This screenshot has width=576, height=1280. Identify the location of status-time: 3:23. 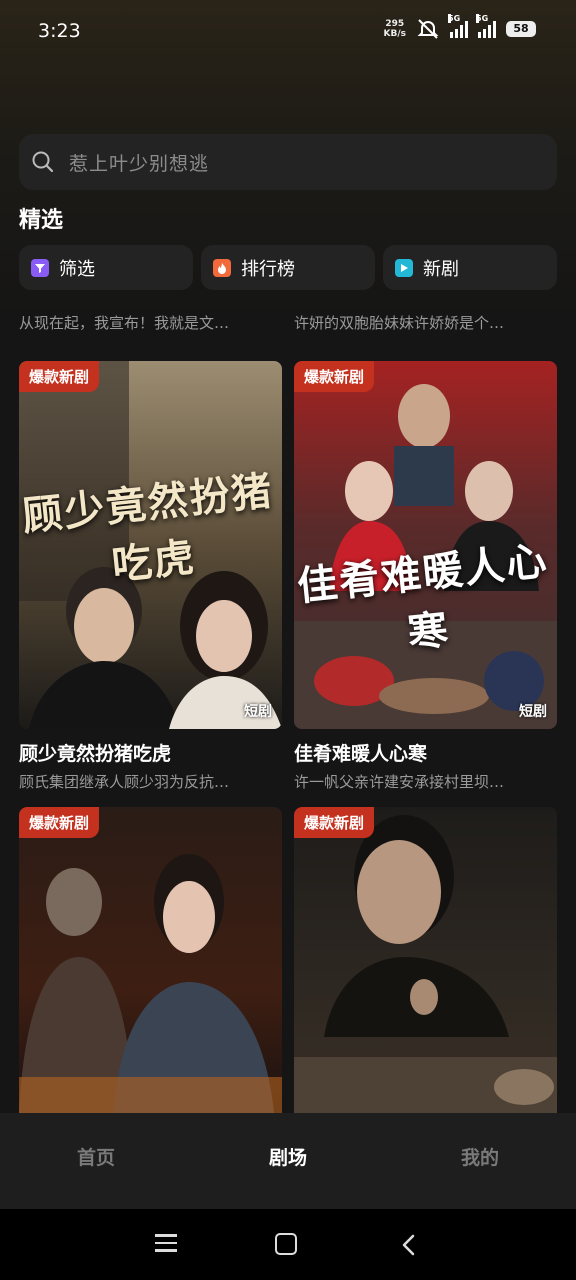
(59, 31).